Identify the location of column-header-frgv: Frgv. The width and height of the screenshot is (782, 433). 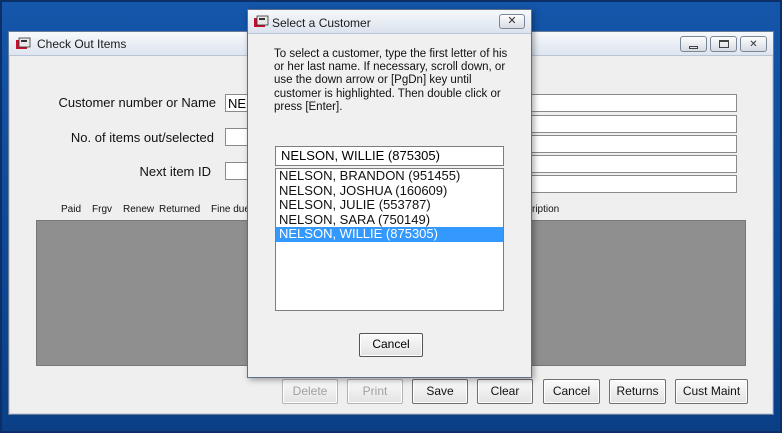
(102, 209).